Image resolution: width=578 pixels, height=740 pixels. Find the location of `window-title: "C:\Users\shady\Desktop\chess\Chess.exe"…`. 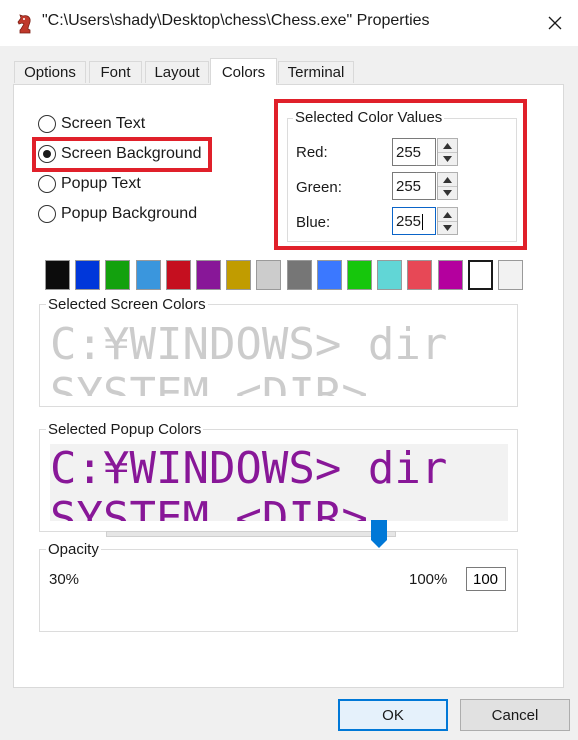

window-title: "C:\Users\shady\Desktop\chess\Chess.exe"… is located at coordinates (236, 20).